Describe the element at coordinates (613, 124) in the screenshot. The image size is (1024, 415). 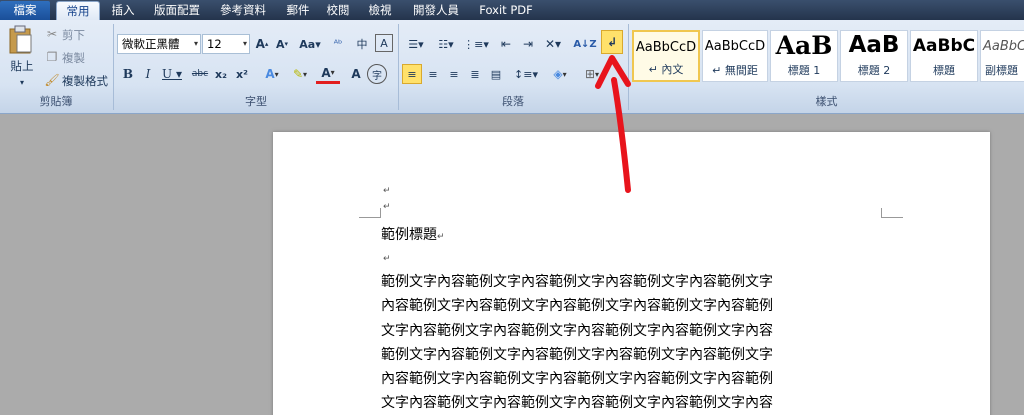
I see `annotation-arrow-icon` at that location.